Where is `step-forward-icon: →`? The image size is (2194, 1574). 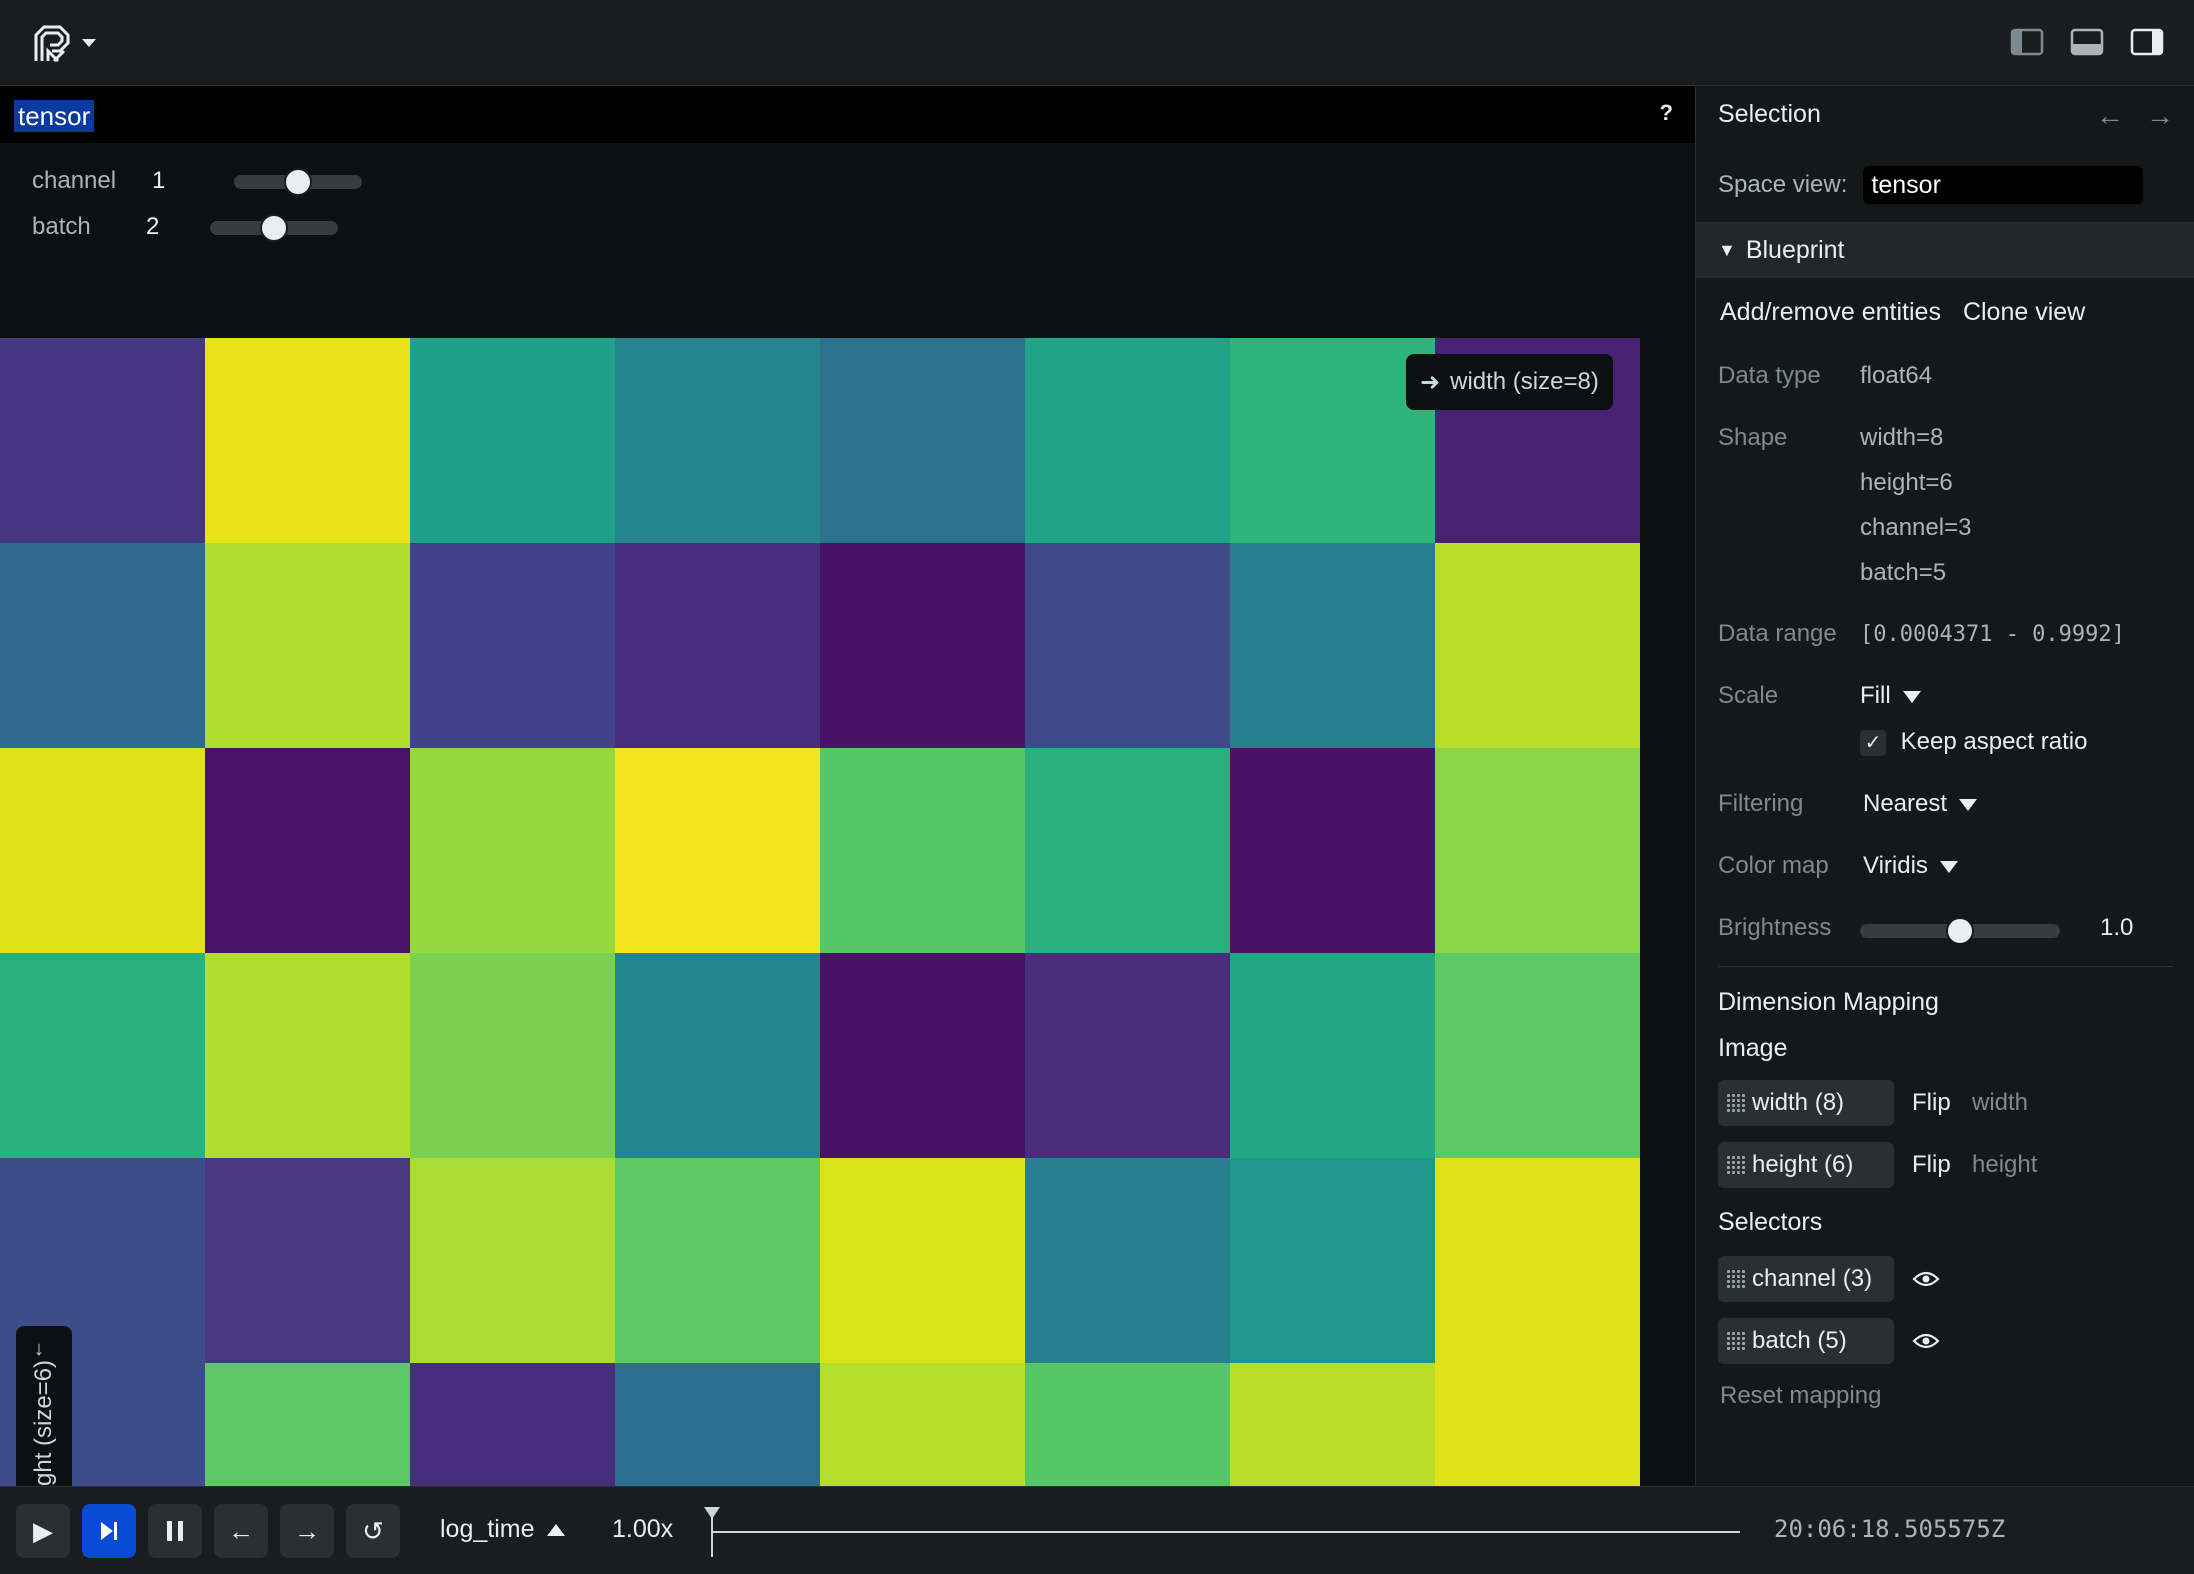
step-forward-icon: → is located at coordinates (307, 1530).